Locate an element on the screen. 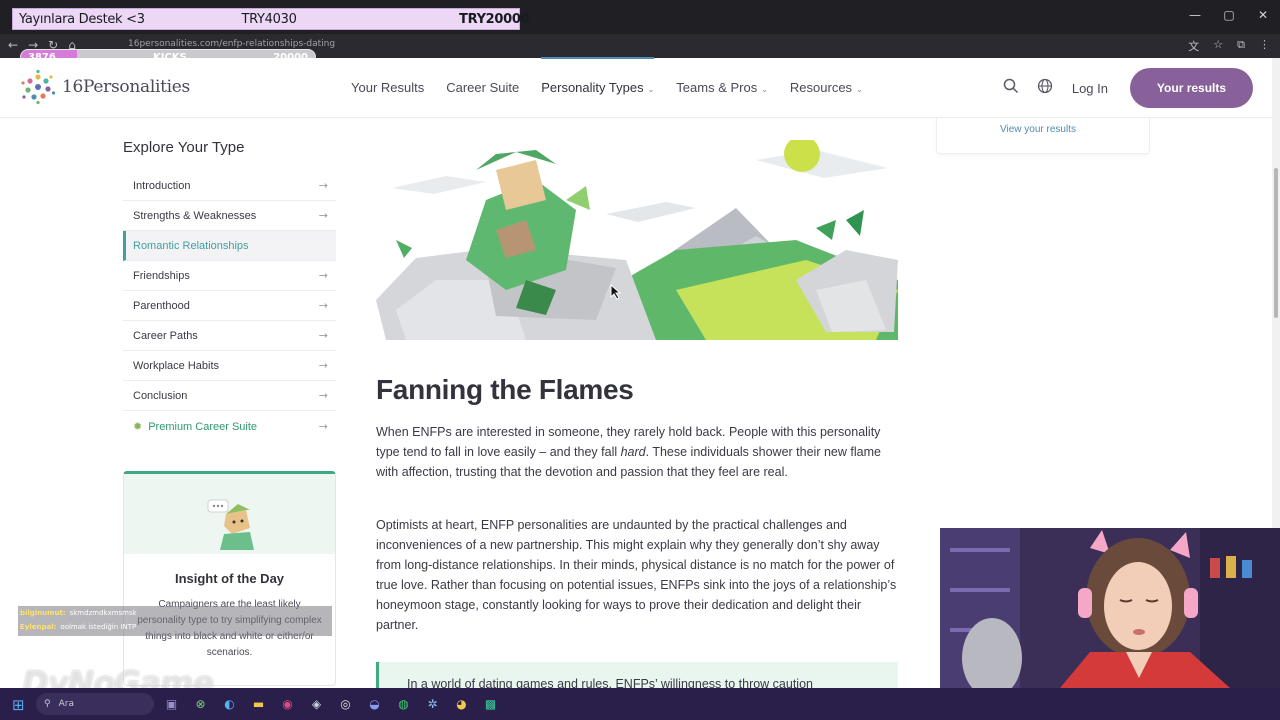 This screenshot has width=1280, height=720. sidebar-item-romantic-relationships: Romantic Relationships is located at coordinates (229, 246).